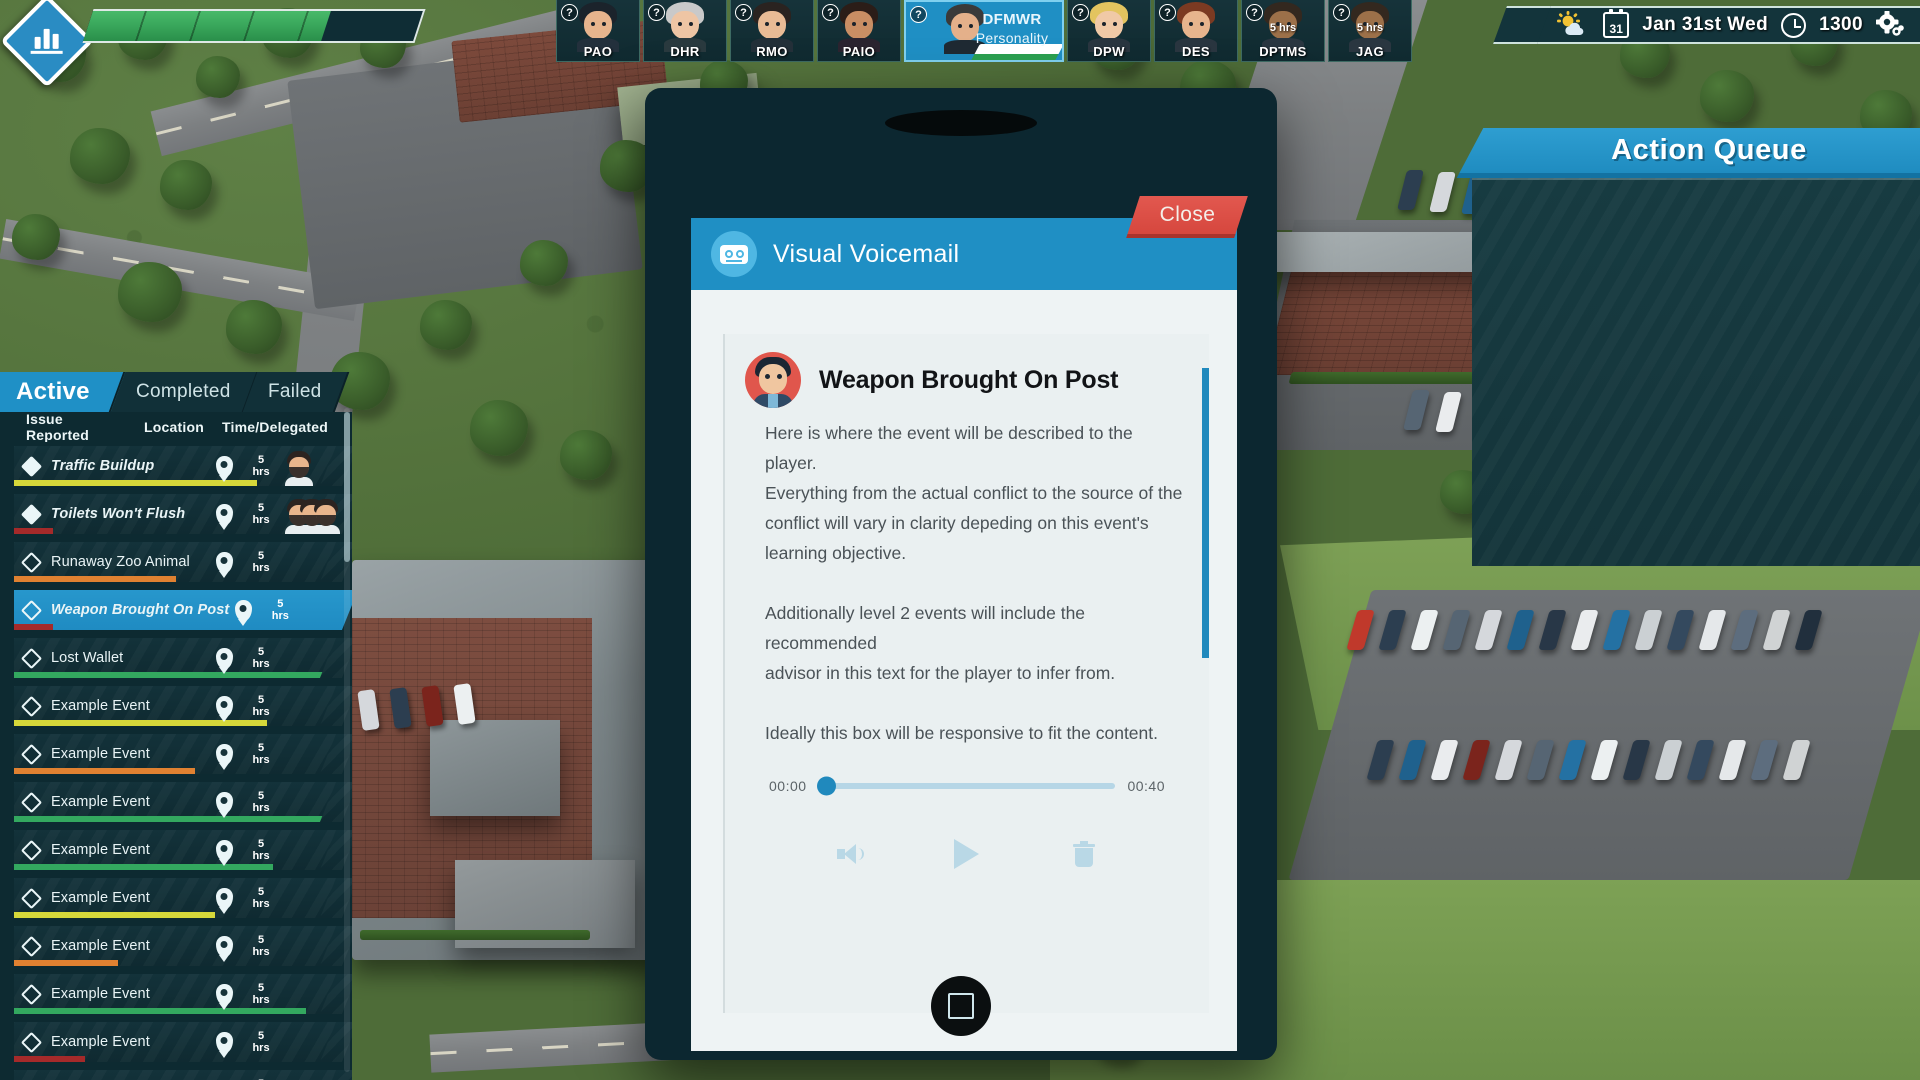  Describe the element at coordinates (176, 658) in the screenshot. I see `table-row: Lost Wallet 5 hrs` at that location.